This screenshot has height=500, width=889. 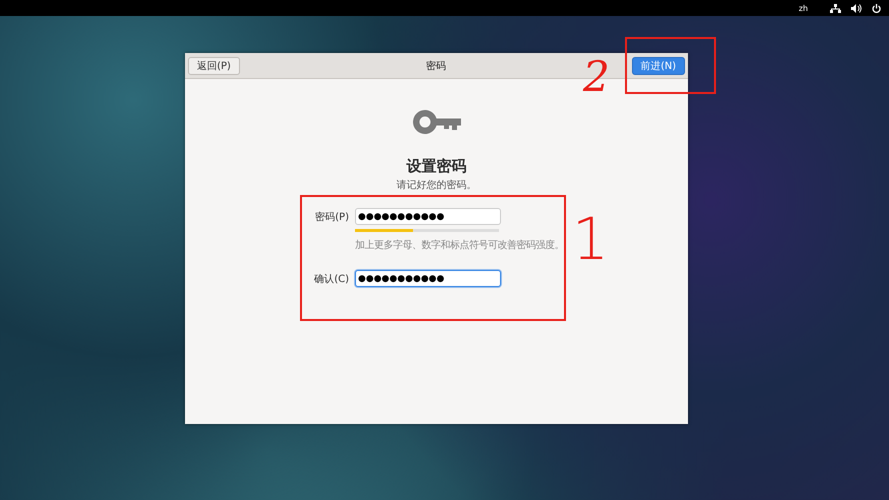 I want to click on field-label: 密码(P), so click(x=331, y=217).